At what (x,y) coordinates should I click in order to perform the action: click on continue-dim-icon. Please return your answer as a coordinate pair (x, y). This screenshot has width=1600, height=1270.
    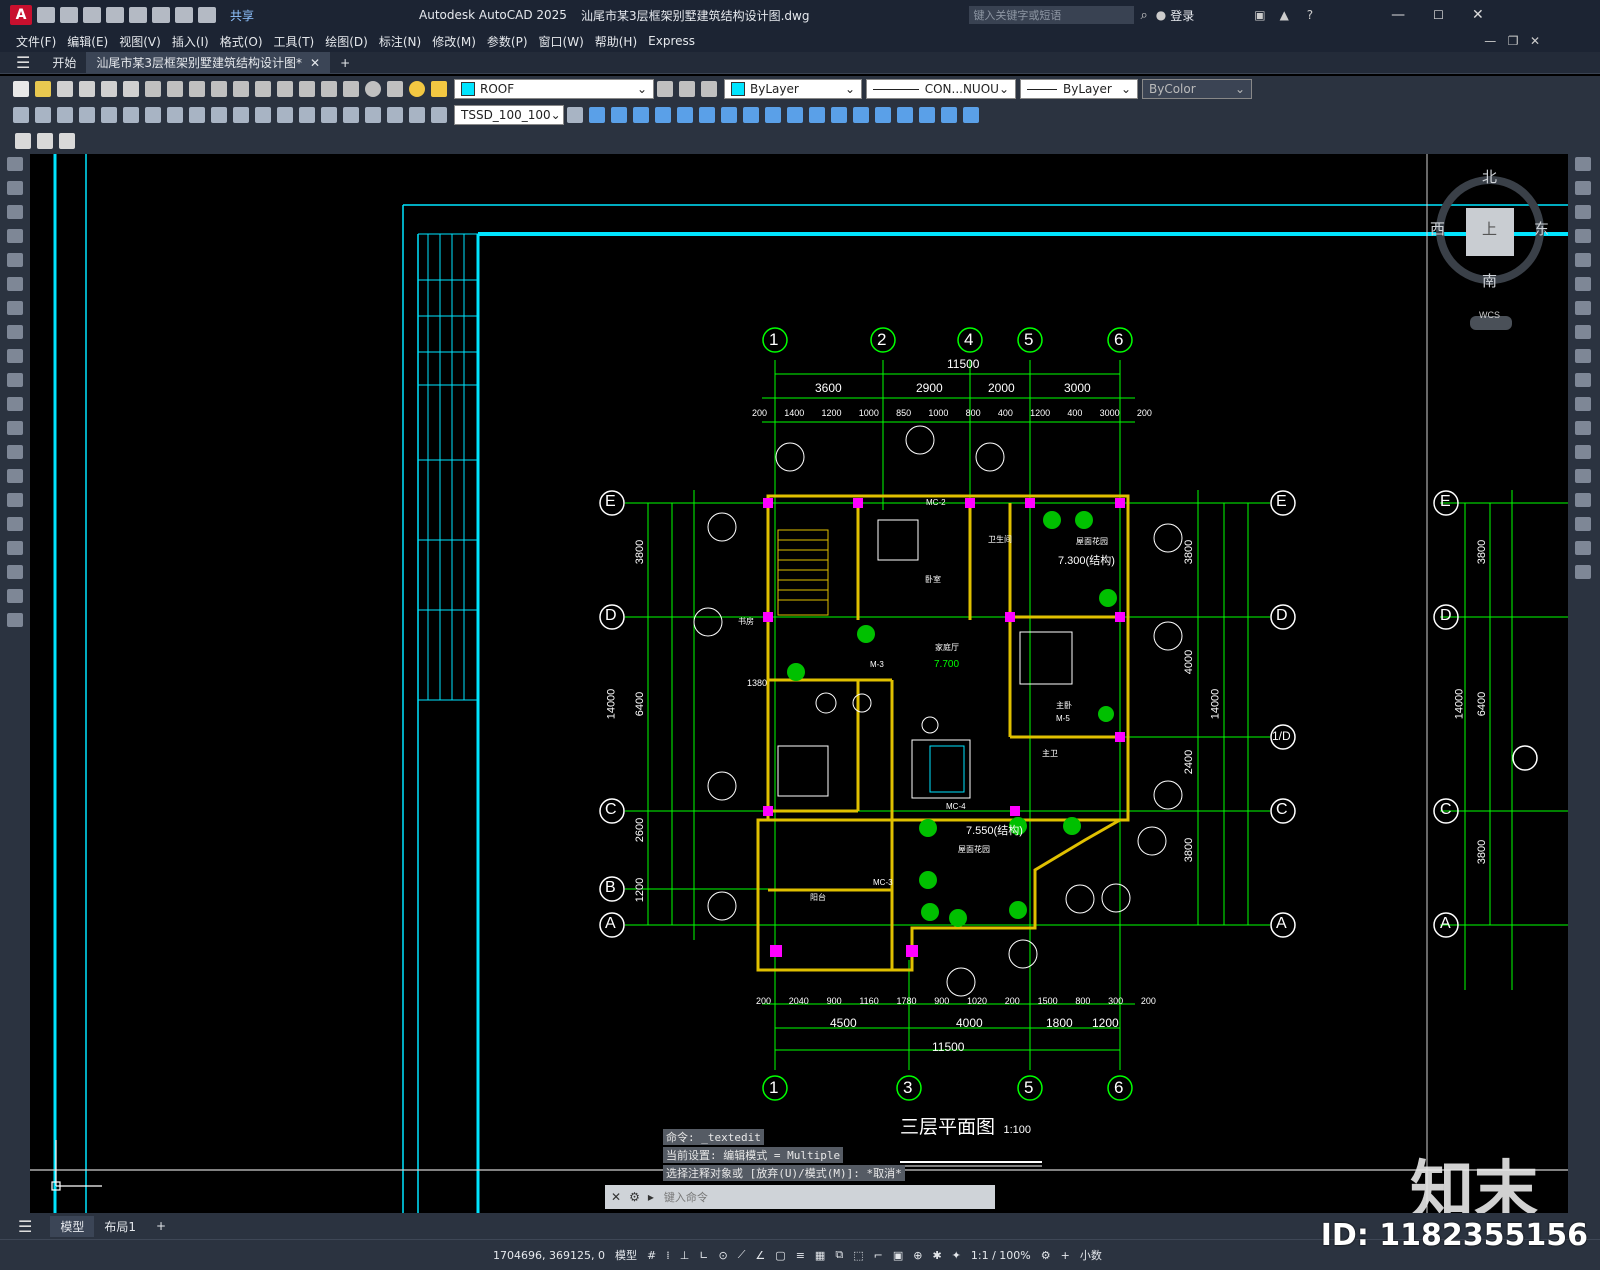
    Looking at the image, I should click on (241, 115).